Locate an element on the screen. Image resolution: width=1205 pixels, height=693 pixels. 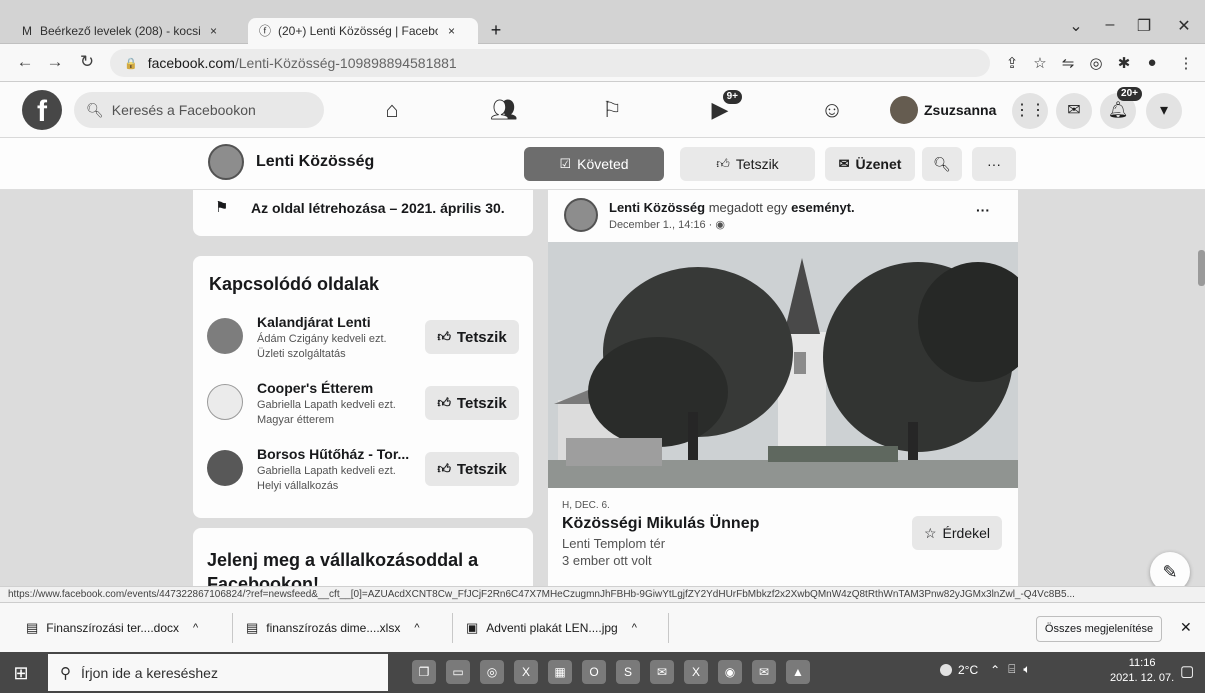
following-button: ☑ Követed is located at coordinates (594, 164).